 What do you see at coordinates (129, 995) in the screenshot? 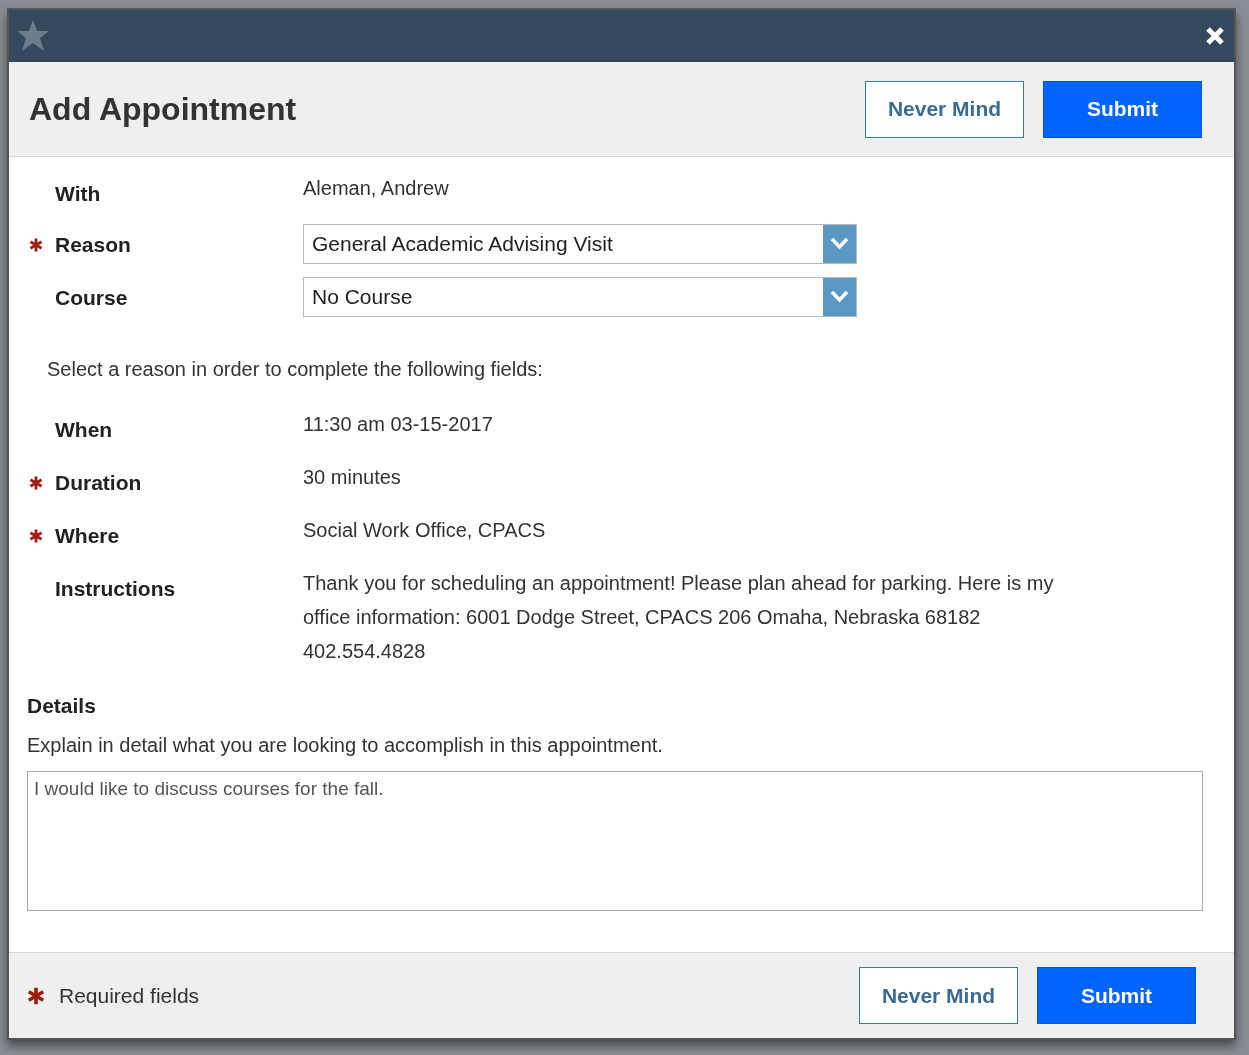
I see `required-legend: Required fields` at bounding box center [129, 995].